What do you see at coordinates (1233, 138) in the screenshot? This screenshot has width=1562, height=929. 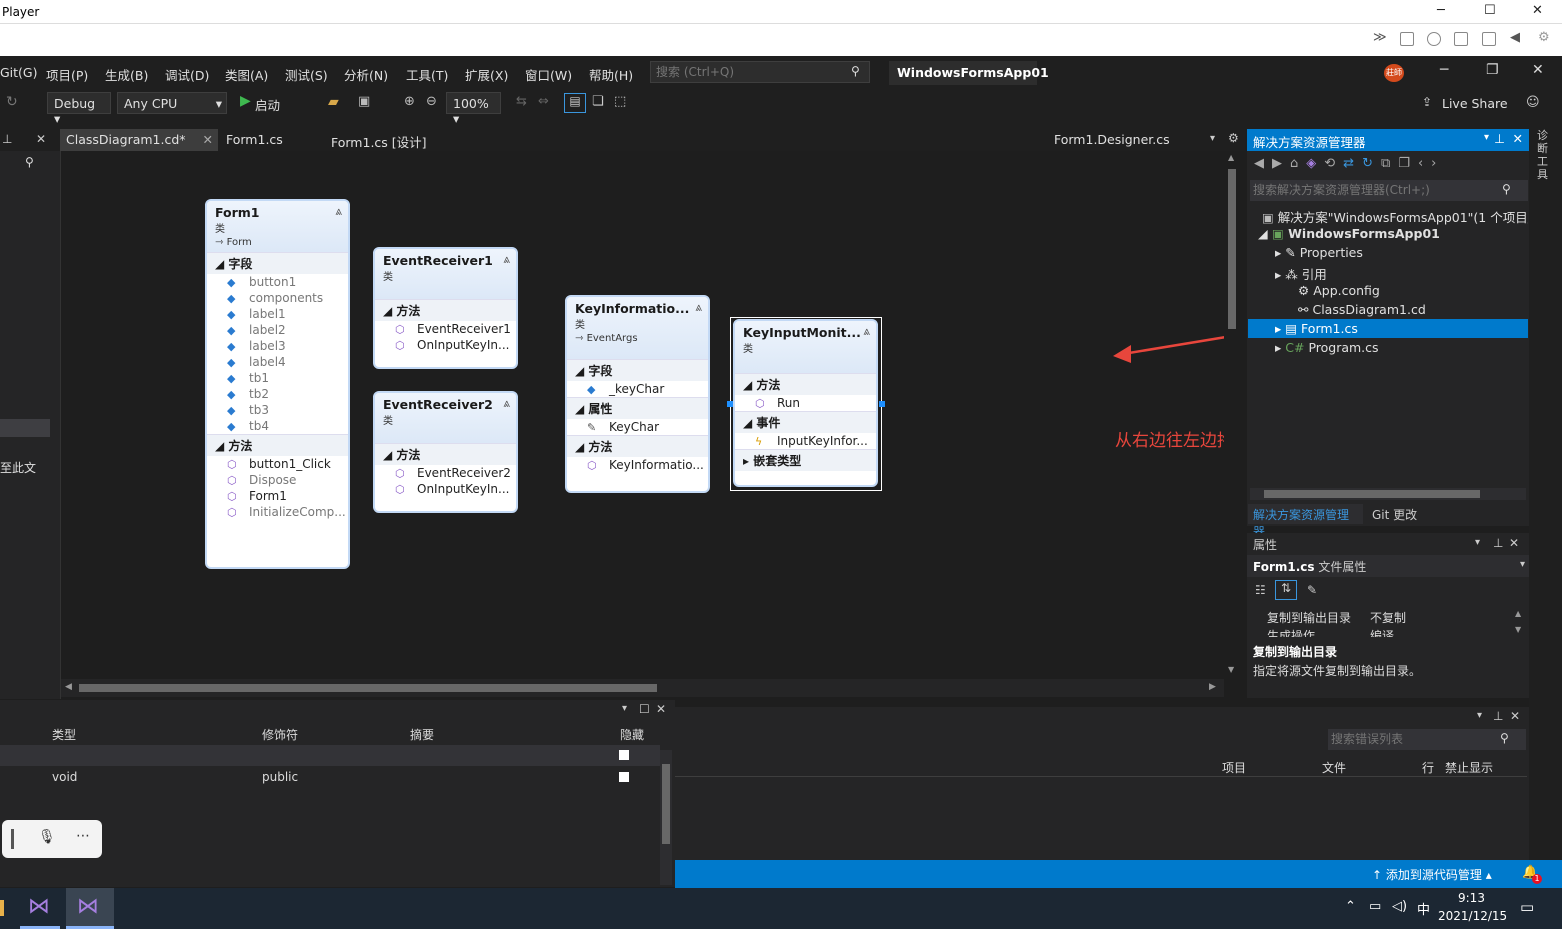 I see `settings-icon: ⚙` at bounding box center [1233, 138].